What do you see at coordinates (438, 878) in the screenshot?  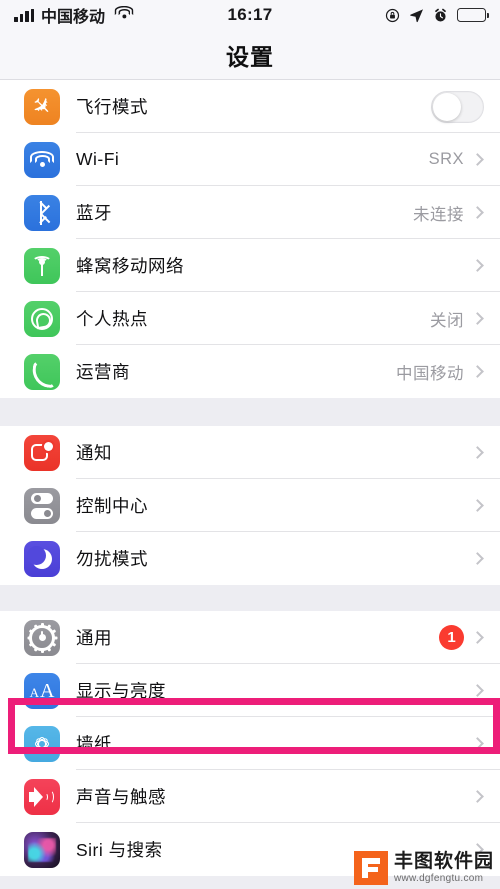 I see `watermark-site-url: www.dgfengtu.com` at bounding box center [438, 878].